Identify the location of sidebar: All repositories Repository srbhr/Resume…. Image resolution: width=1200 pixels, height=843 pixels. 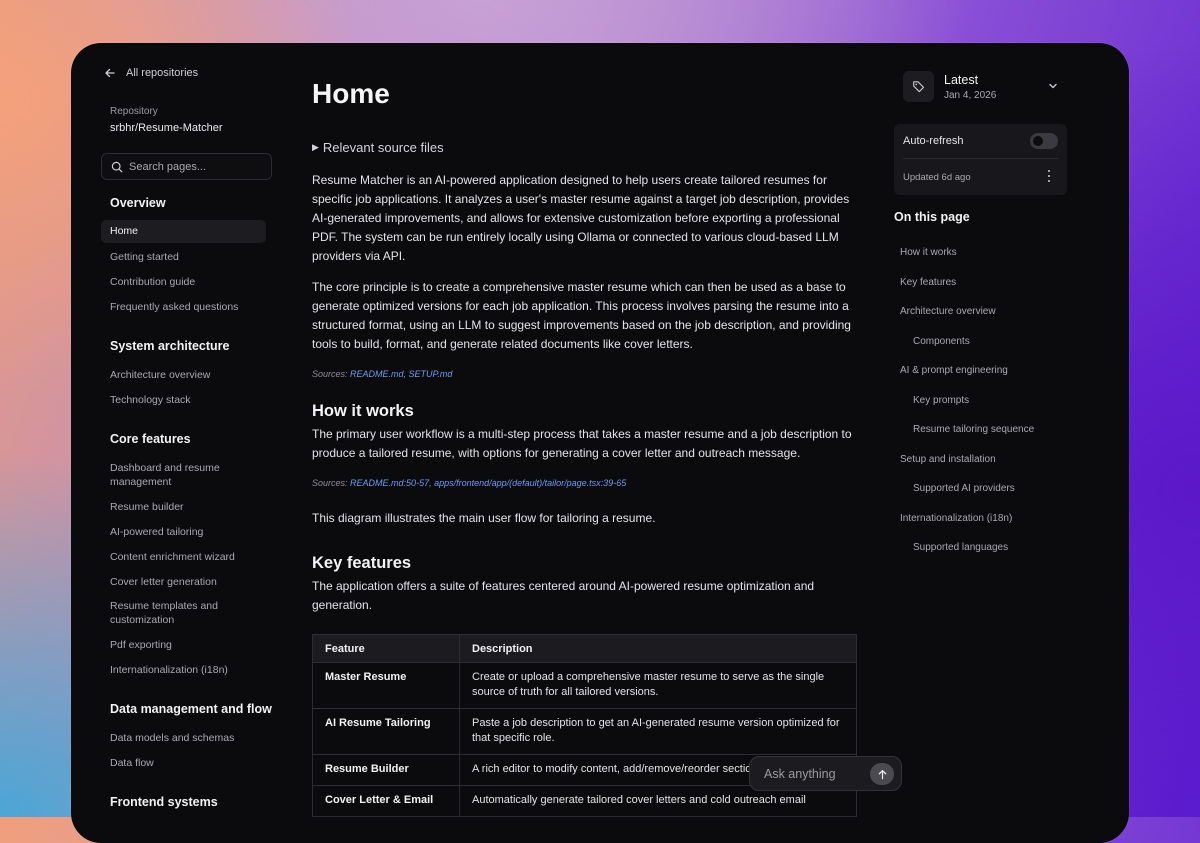
(188, 443).